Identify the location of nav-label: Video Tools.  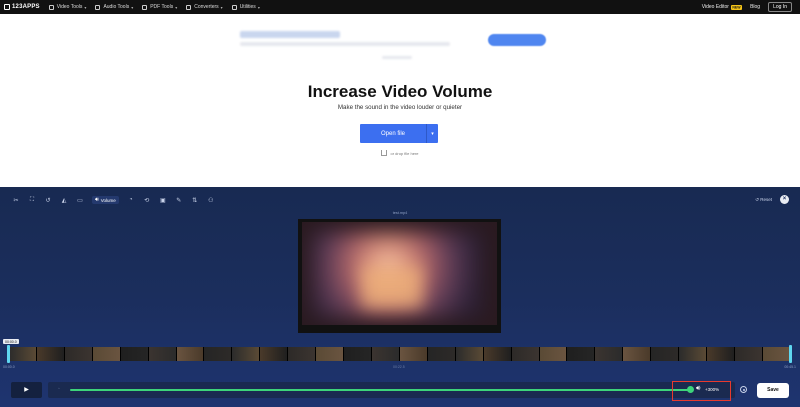
(69, 7).